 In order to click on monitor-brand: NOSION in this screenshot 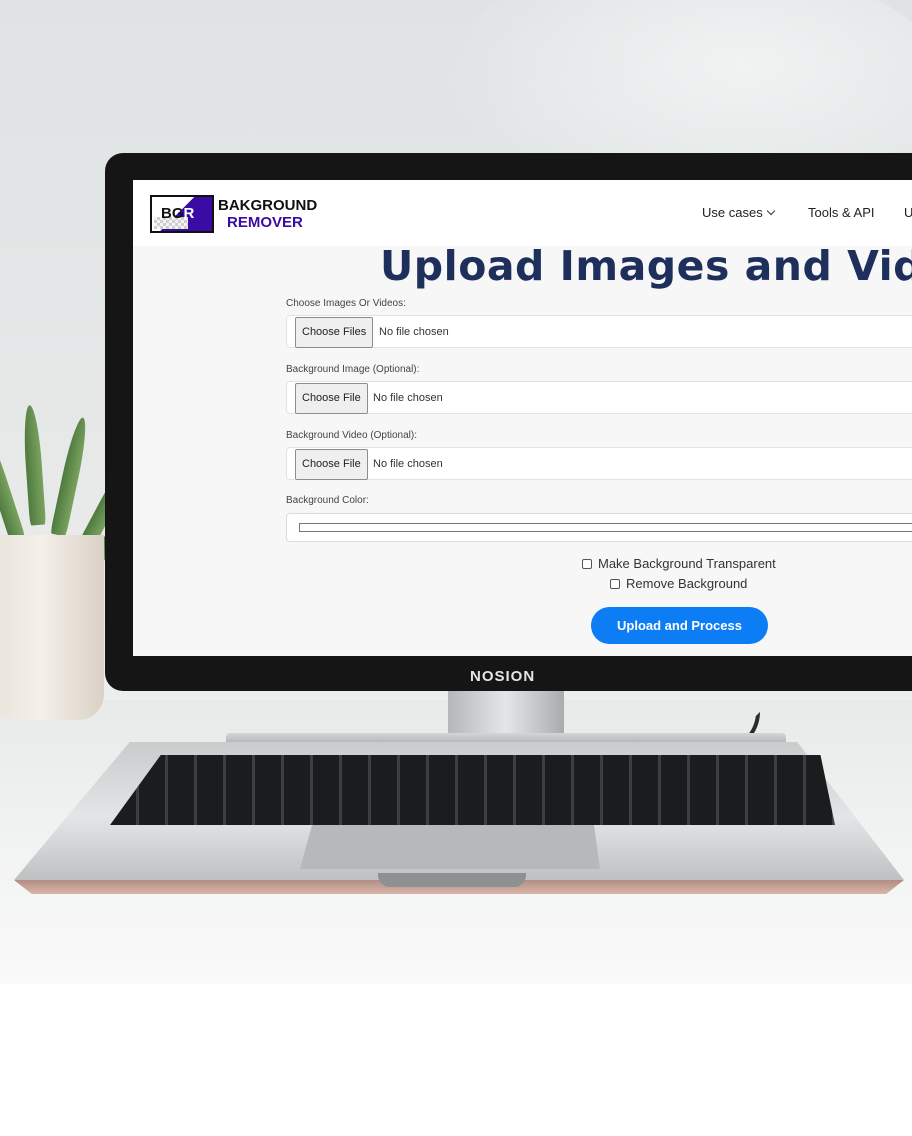, I will do `click(503, 676)`.